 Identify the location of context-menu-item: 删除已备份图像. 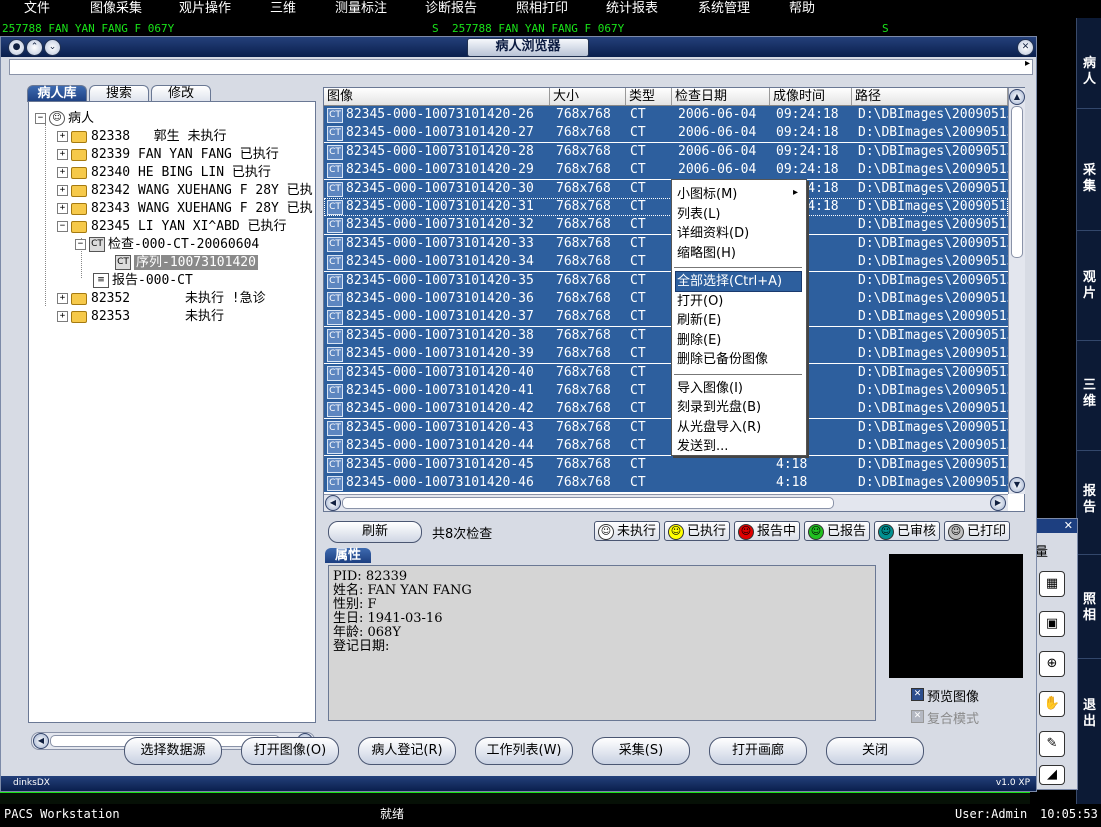
(738, 359).